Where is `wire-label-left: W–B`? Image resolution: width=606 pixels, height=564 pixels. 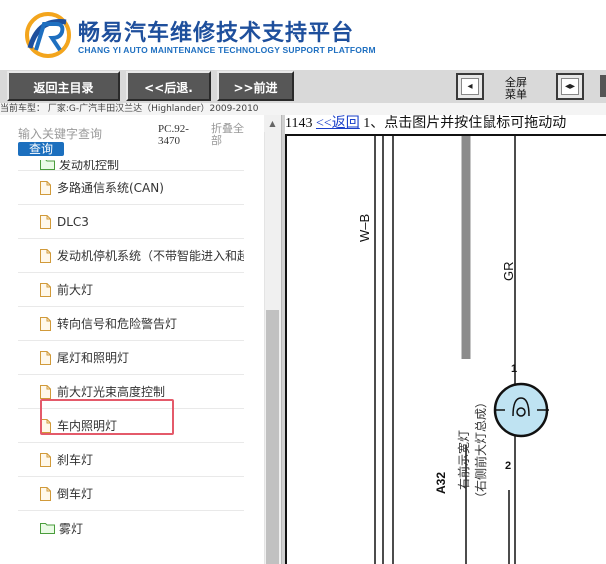
wire-label-left: W–B is located at coordinates (364, 228).